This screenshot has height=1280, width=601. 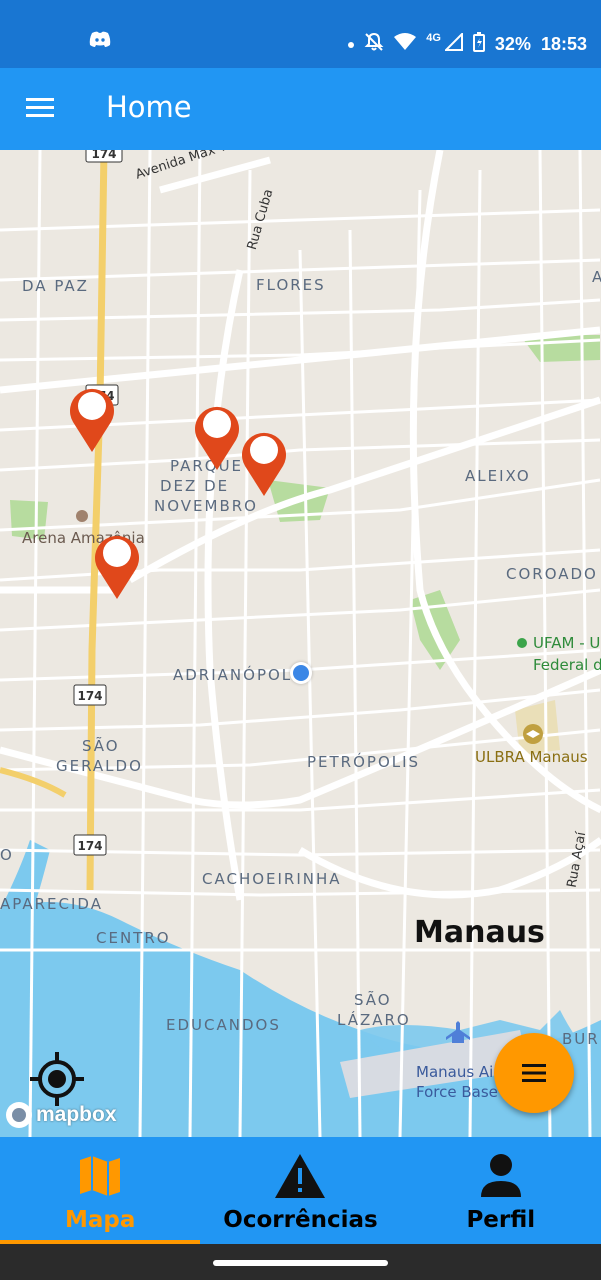 What do you see at coordinates (581, 1039) in the screenshot?
I see `label-buri: BURI` at bounding box center [581, 1039].